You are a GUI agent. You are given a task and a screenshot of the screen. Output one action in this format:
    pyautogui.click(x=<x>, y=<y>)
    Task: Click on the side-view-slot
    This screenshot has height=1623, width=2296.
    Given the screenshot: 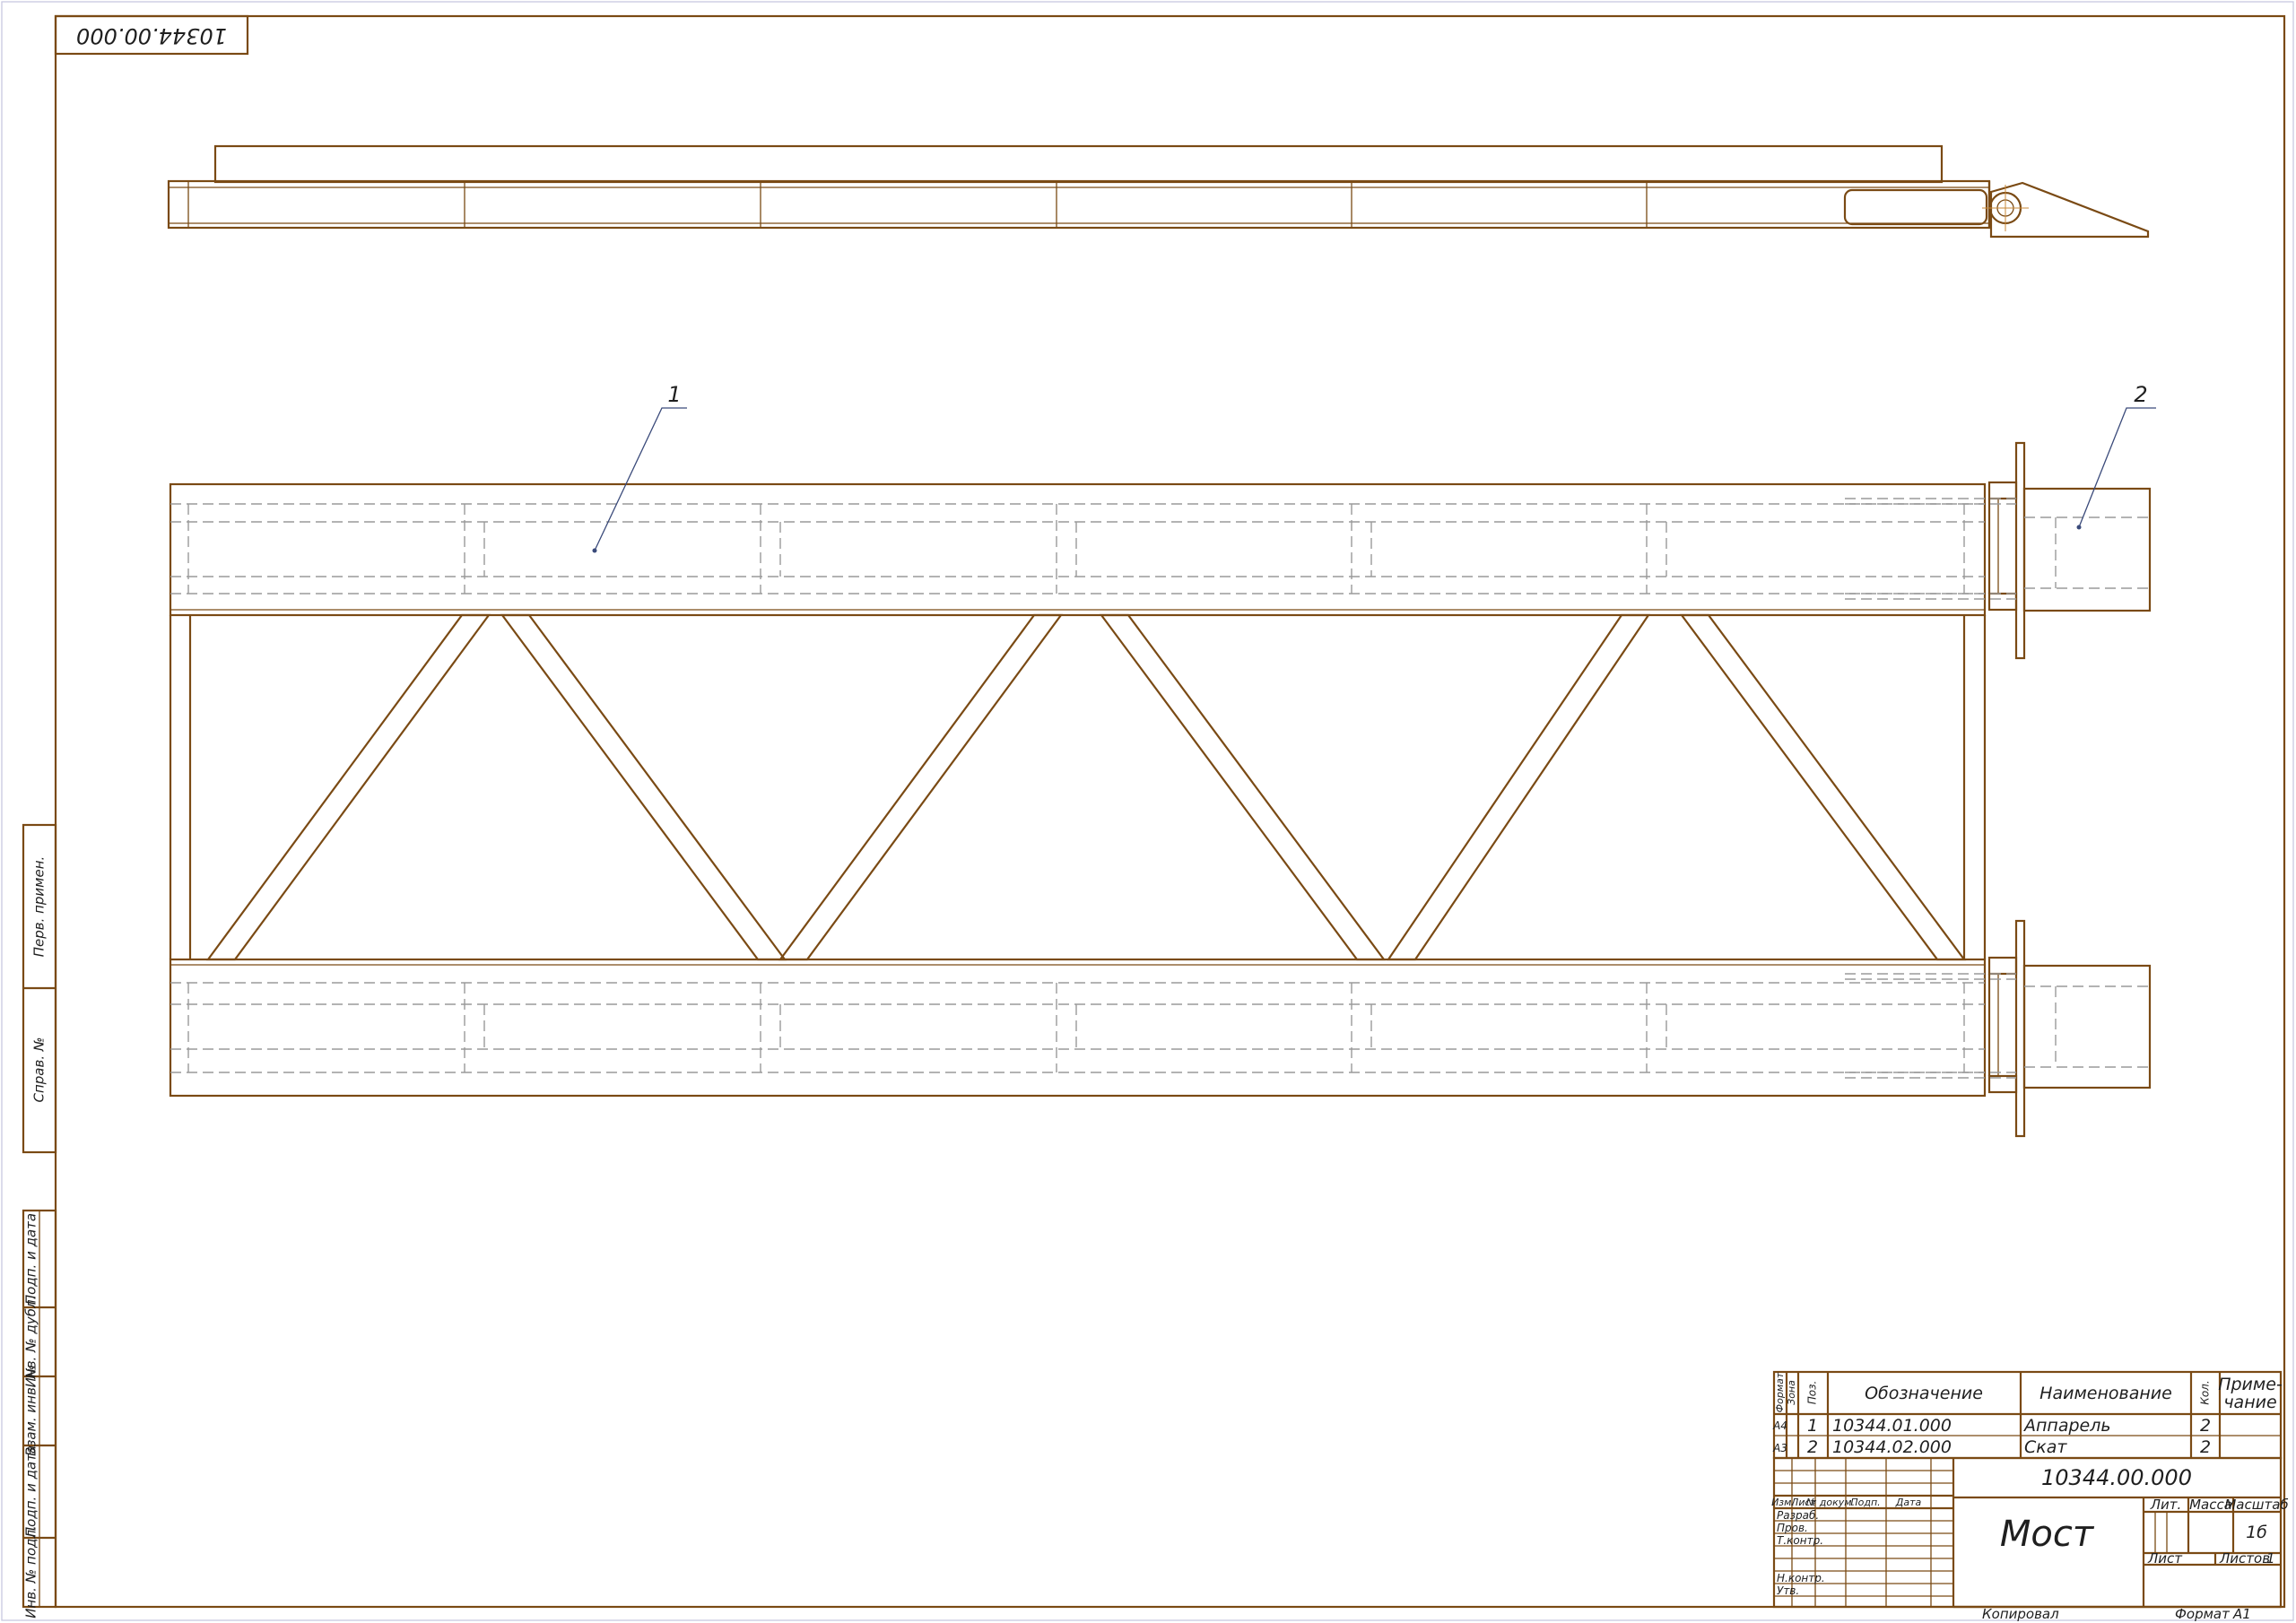 What is the action you would take?
    pyautogui.click(x=1915, y=207)
    